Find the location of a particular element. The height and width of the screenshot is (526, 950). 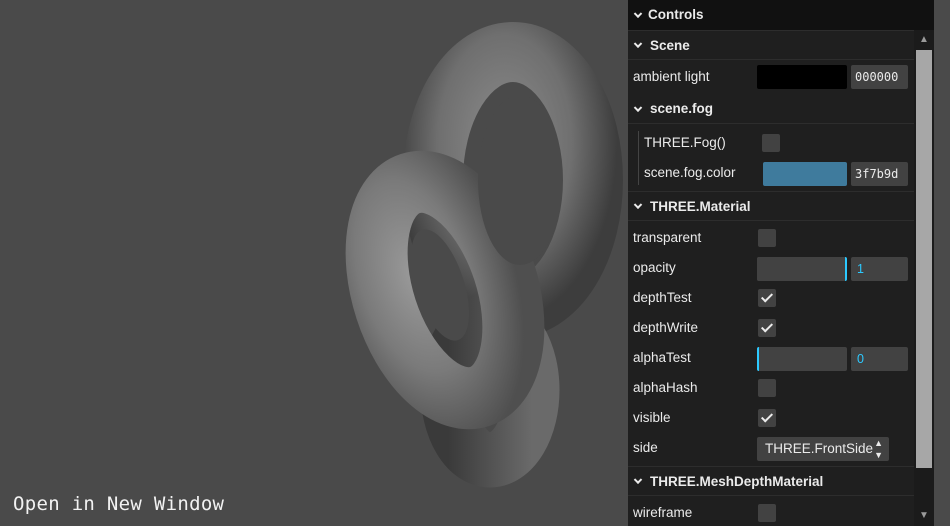

alphatest-row: alphaTest 0 is located at coordinates (771, 358).